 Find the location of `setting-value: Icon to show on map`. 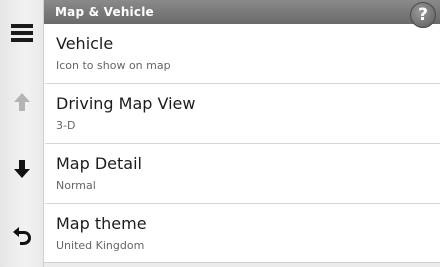

setting-value: Icon to show on map is located at coordinates (113, 65).